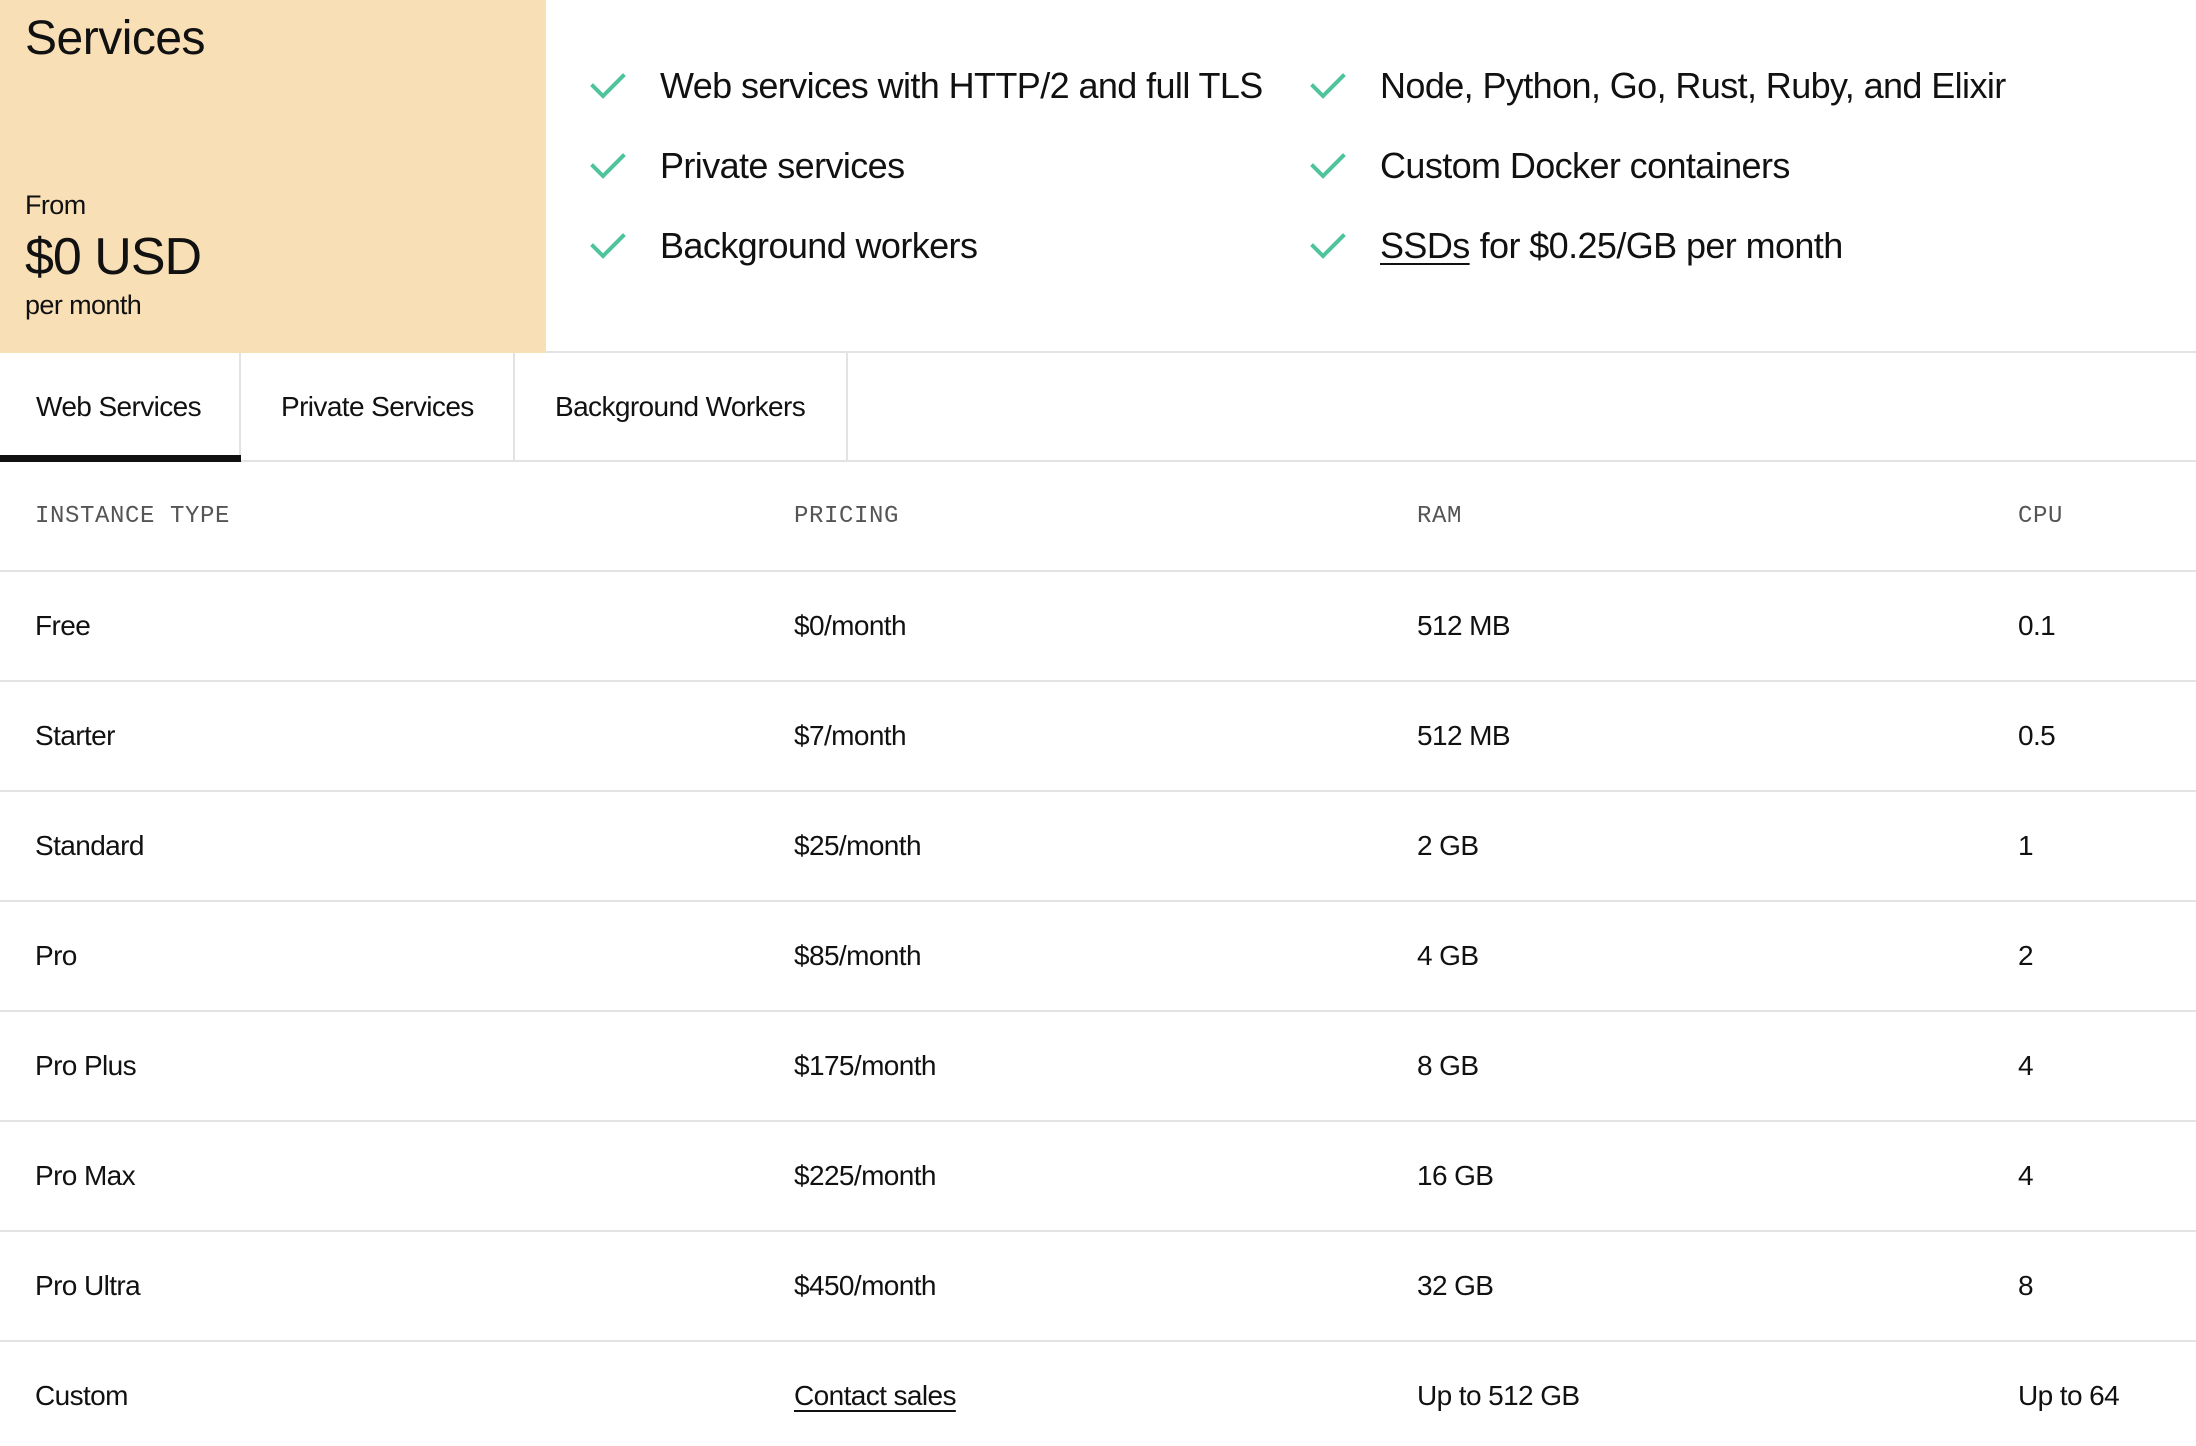 This screenshot has height=1446, width=2196. I want to click on instance-type: Standard, so click(89, 845).